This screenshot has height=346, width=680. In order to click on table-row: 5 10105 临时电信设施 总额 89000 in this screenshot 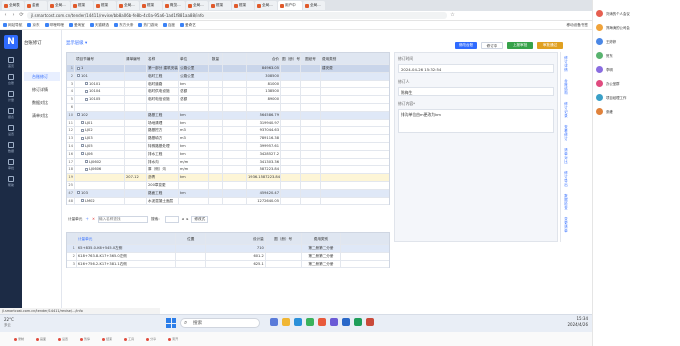, I will do `click(228, 100)`.